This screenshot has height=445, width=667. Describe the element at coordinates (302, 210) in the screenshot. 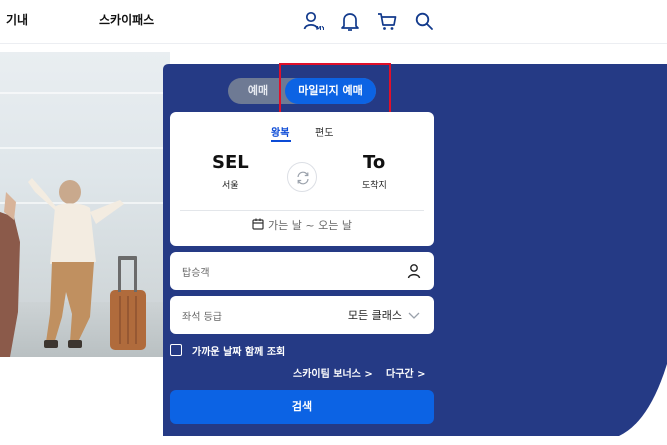

I see `card-divider` at that location.